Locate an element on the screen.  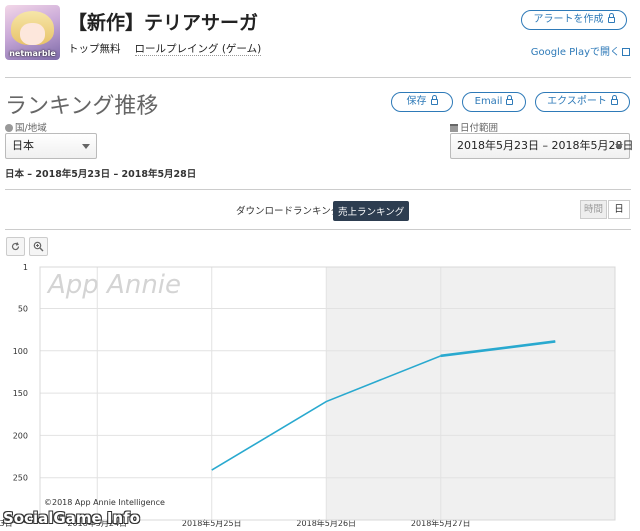
y-tick-label: 150 is located at coordinates (20, 393).